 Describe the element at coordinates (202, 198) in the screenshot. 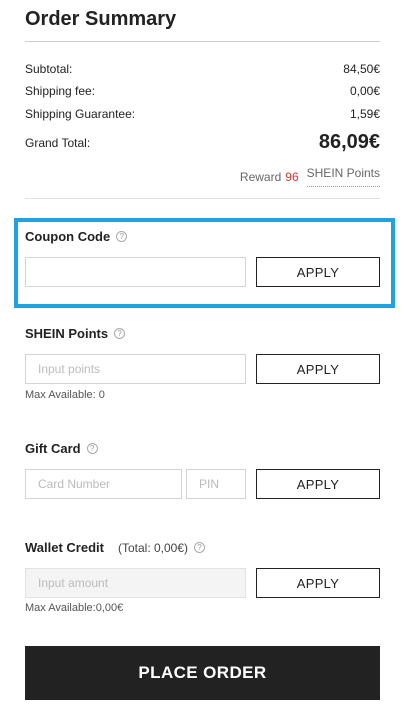

I see `summary-divider` at that location.